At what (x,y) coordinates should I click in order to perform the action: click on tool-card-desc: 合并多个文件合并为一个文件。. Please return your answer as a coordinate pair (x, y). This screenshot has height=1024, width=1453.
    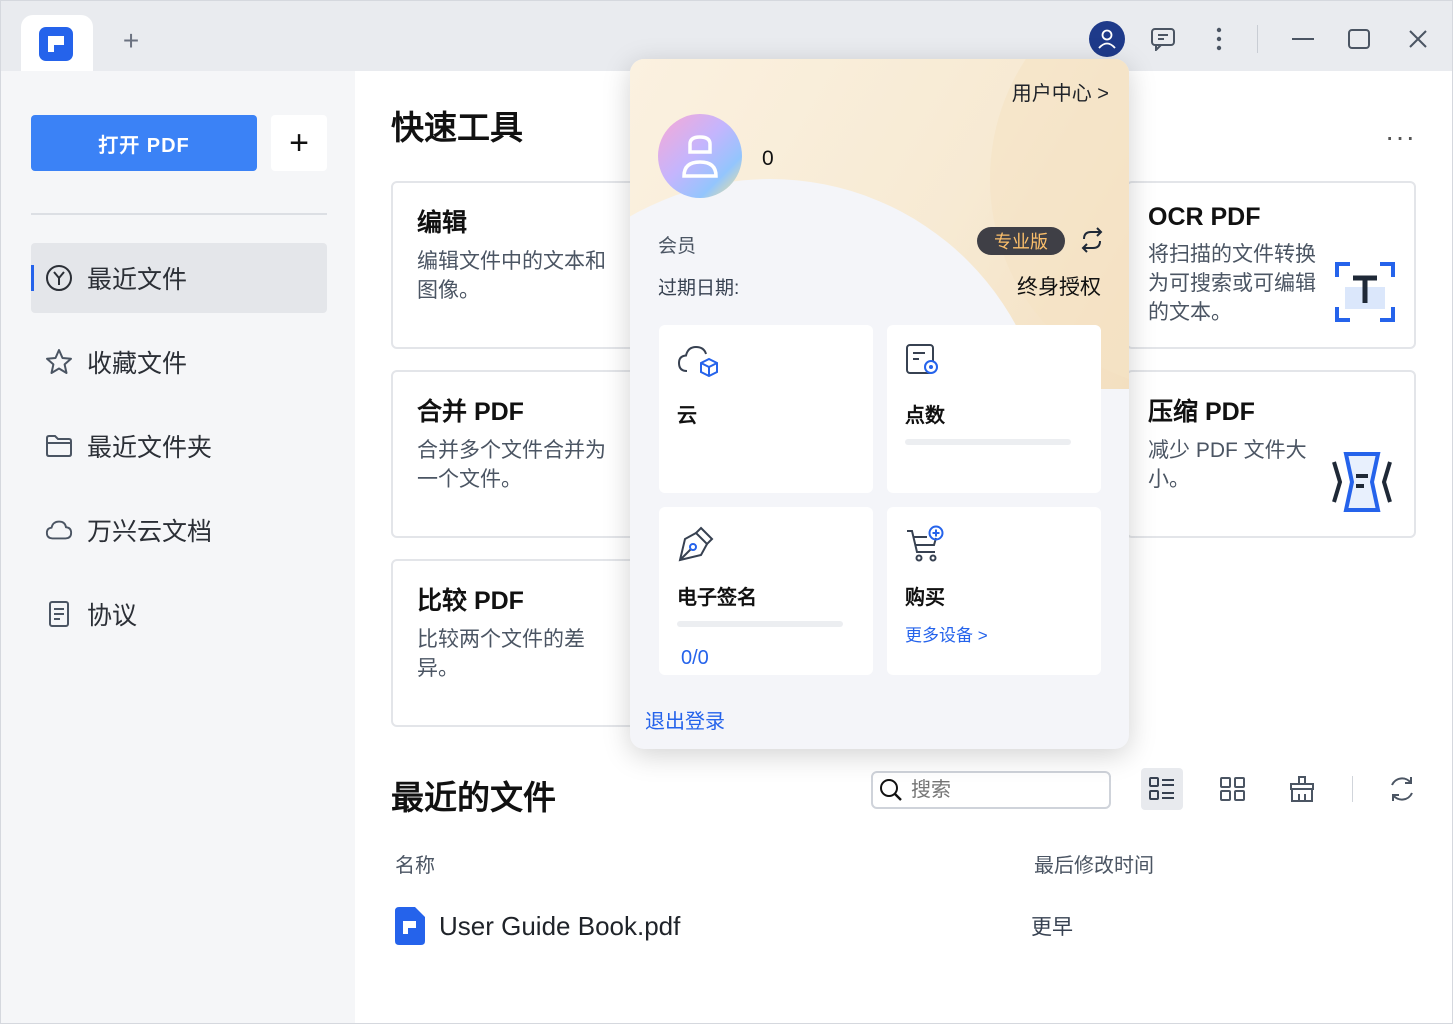
    Looking at the image, I should click on (511, 465).